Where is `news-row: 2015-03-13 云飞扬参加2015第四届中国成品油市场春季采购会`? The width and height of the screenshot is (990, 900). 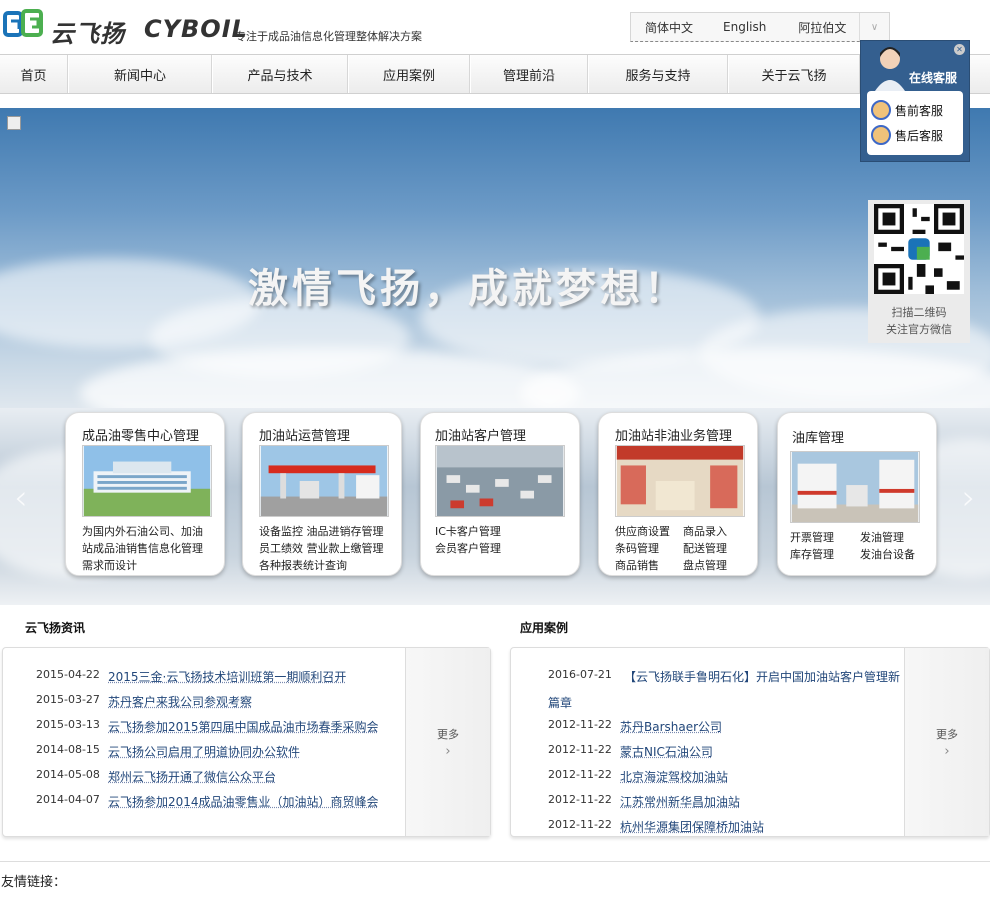 news-row: 2015-03-13 云飞扬参加2015第四届中国成品油市场春季采购会 is located at coordinates (207, 726).